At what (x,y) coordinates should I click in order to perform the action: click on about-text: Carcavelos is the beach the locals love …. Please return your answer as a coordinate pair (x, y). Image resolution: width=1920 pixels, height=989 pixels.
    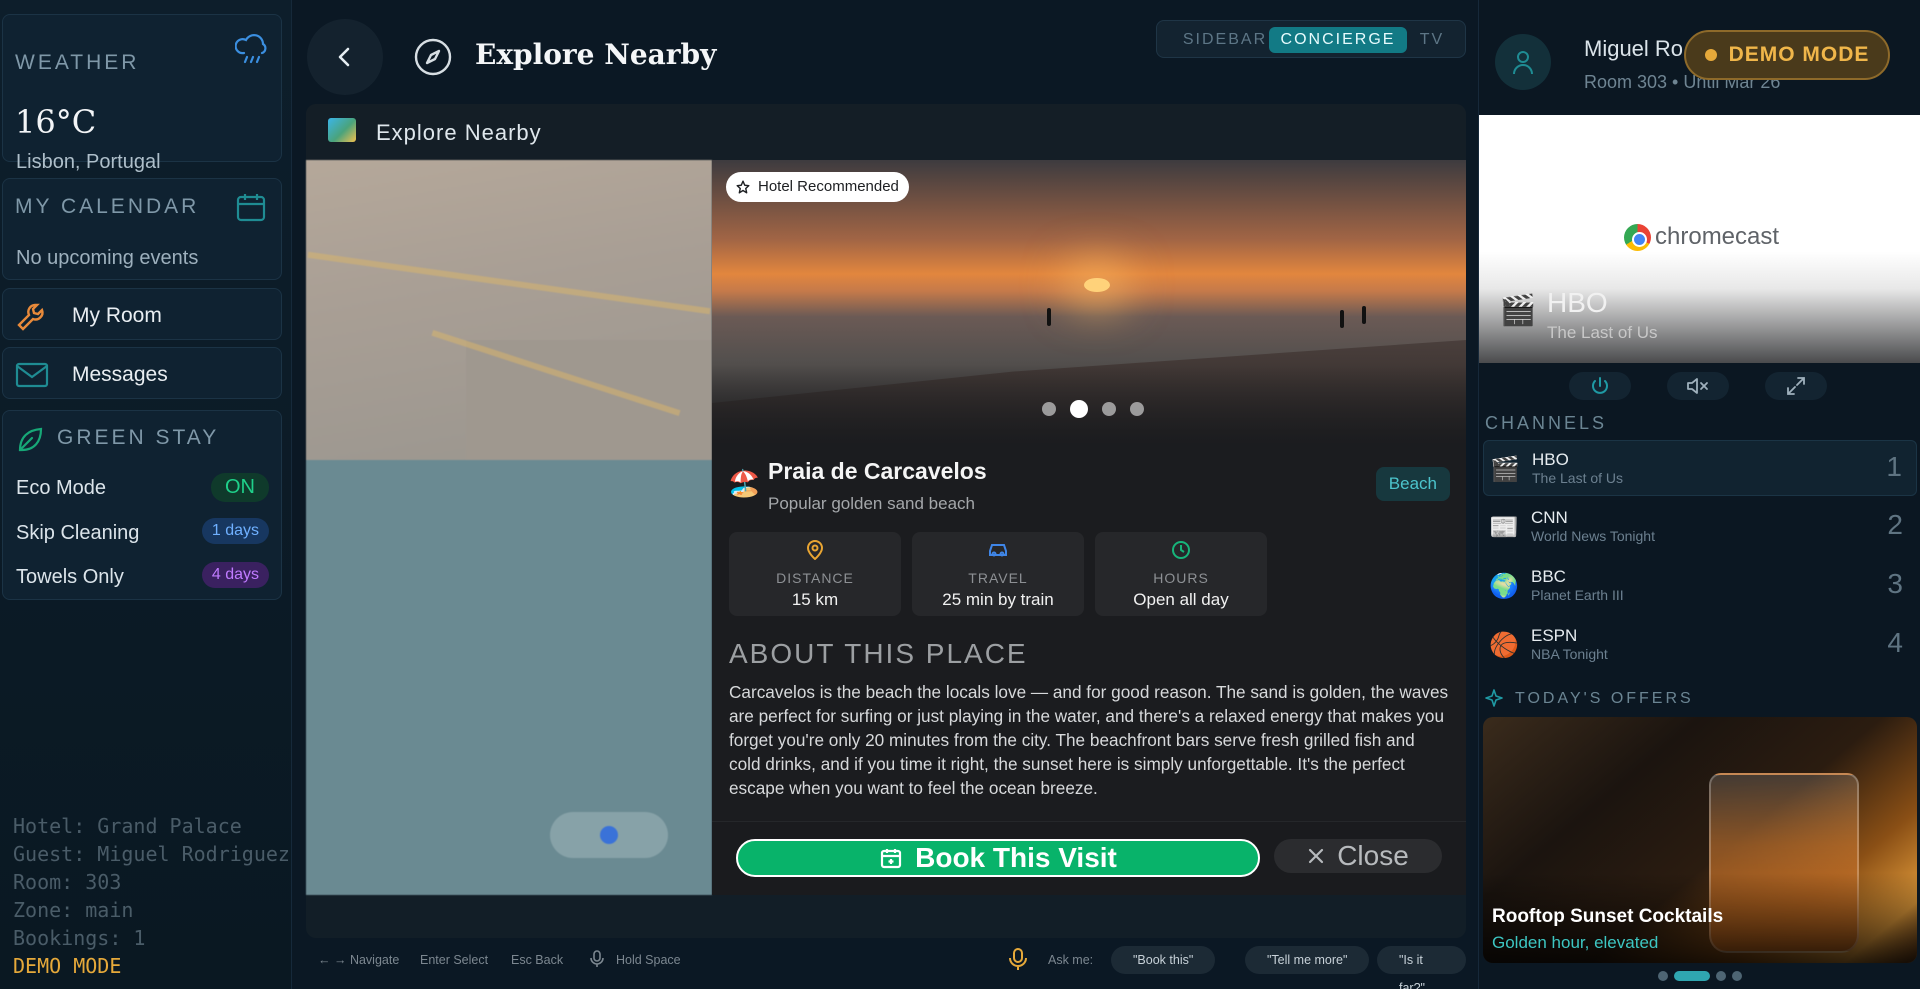
    Looking at the image, I should click on (1089, 740).